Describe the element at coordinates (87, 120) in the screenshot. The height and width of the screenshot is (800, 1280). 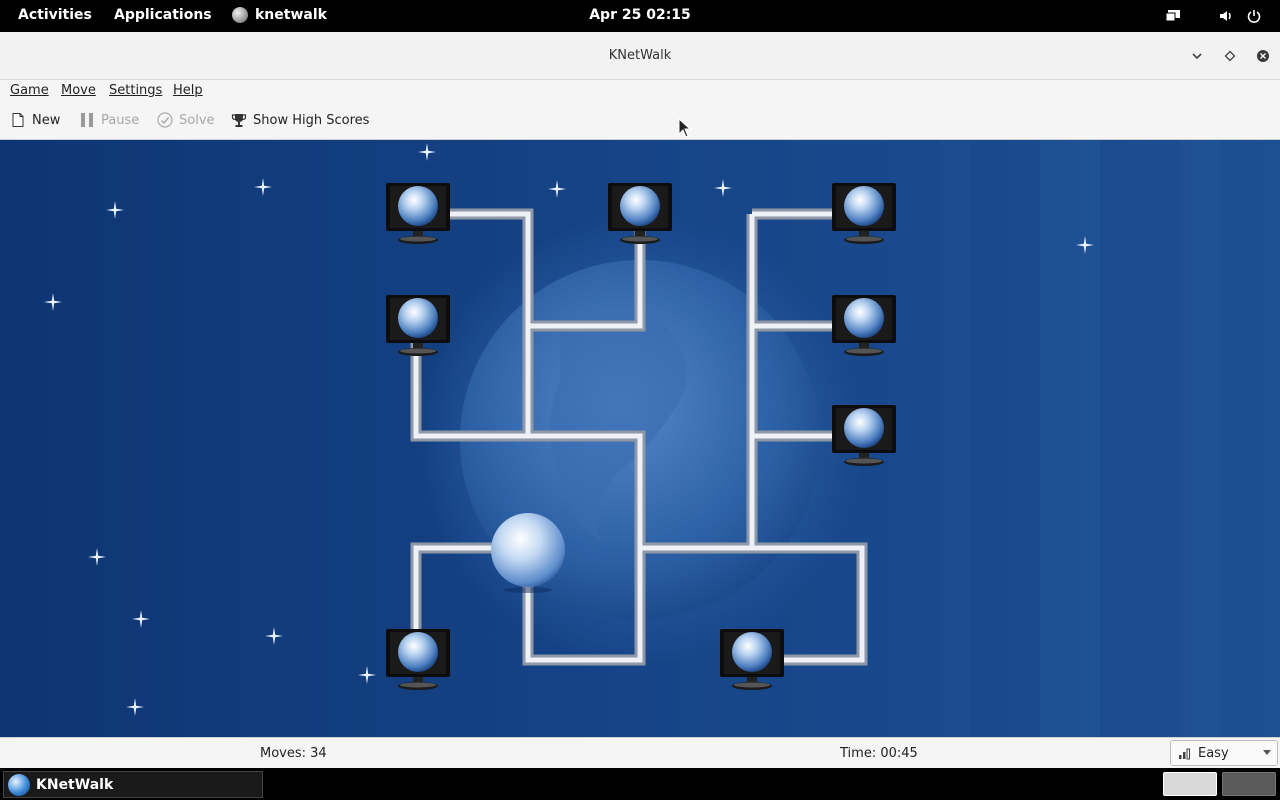
I see `pause-icon` at that location.